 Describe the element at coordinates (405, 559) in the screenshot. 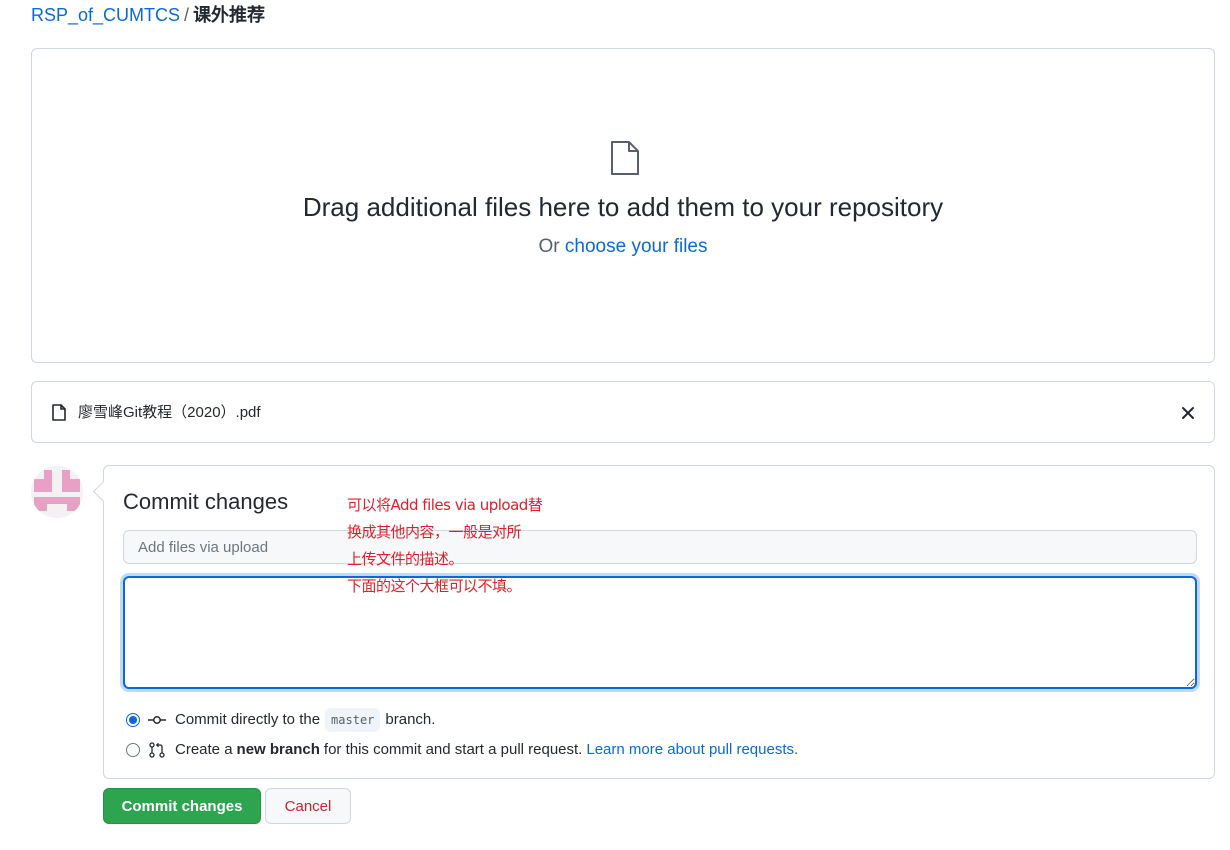

I see `annotation-line: 上传文件的描述。` at that location.